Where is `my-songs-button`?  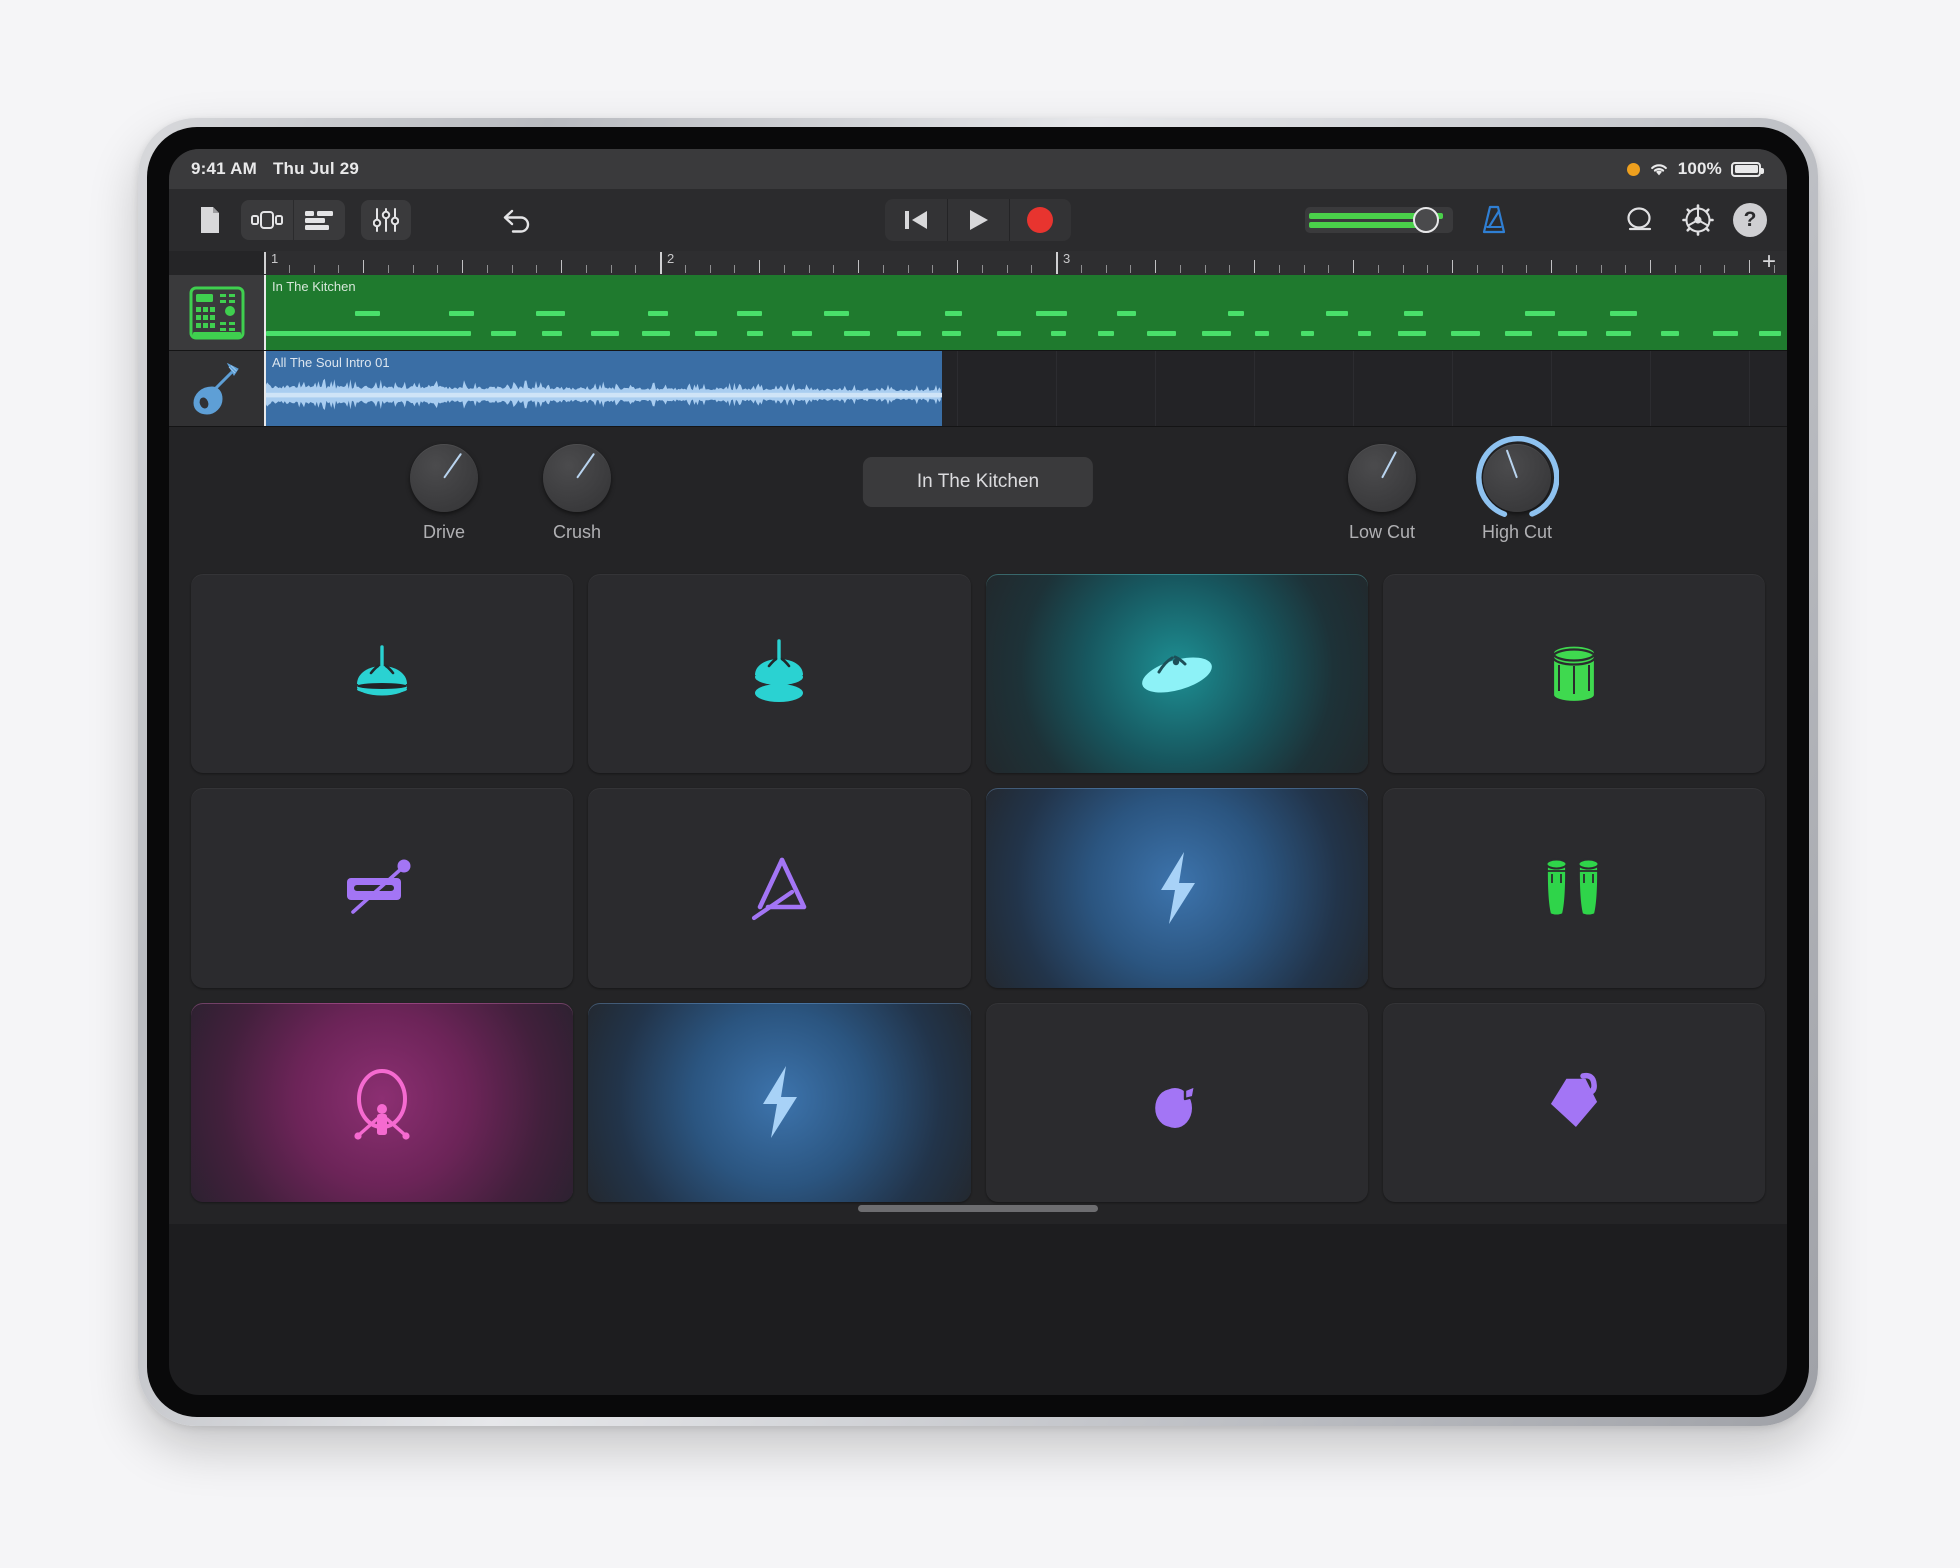 my-songs-button is located at coordinates (210, 220).